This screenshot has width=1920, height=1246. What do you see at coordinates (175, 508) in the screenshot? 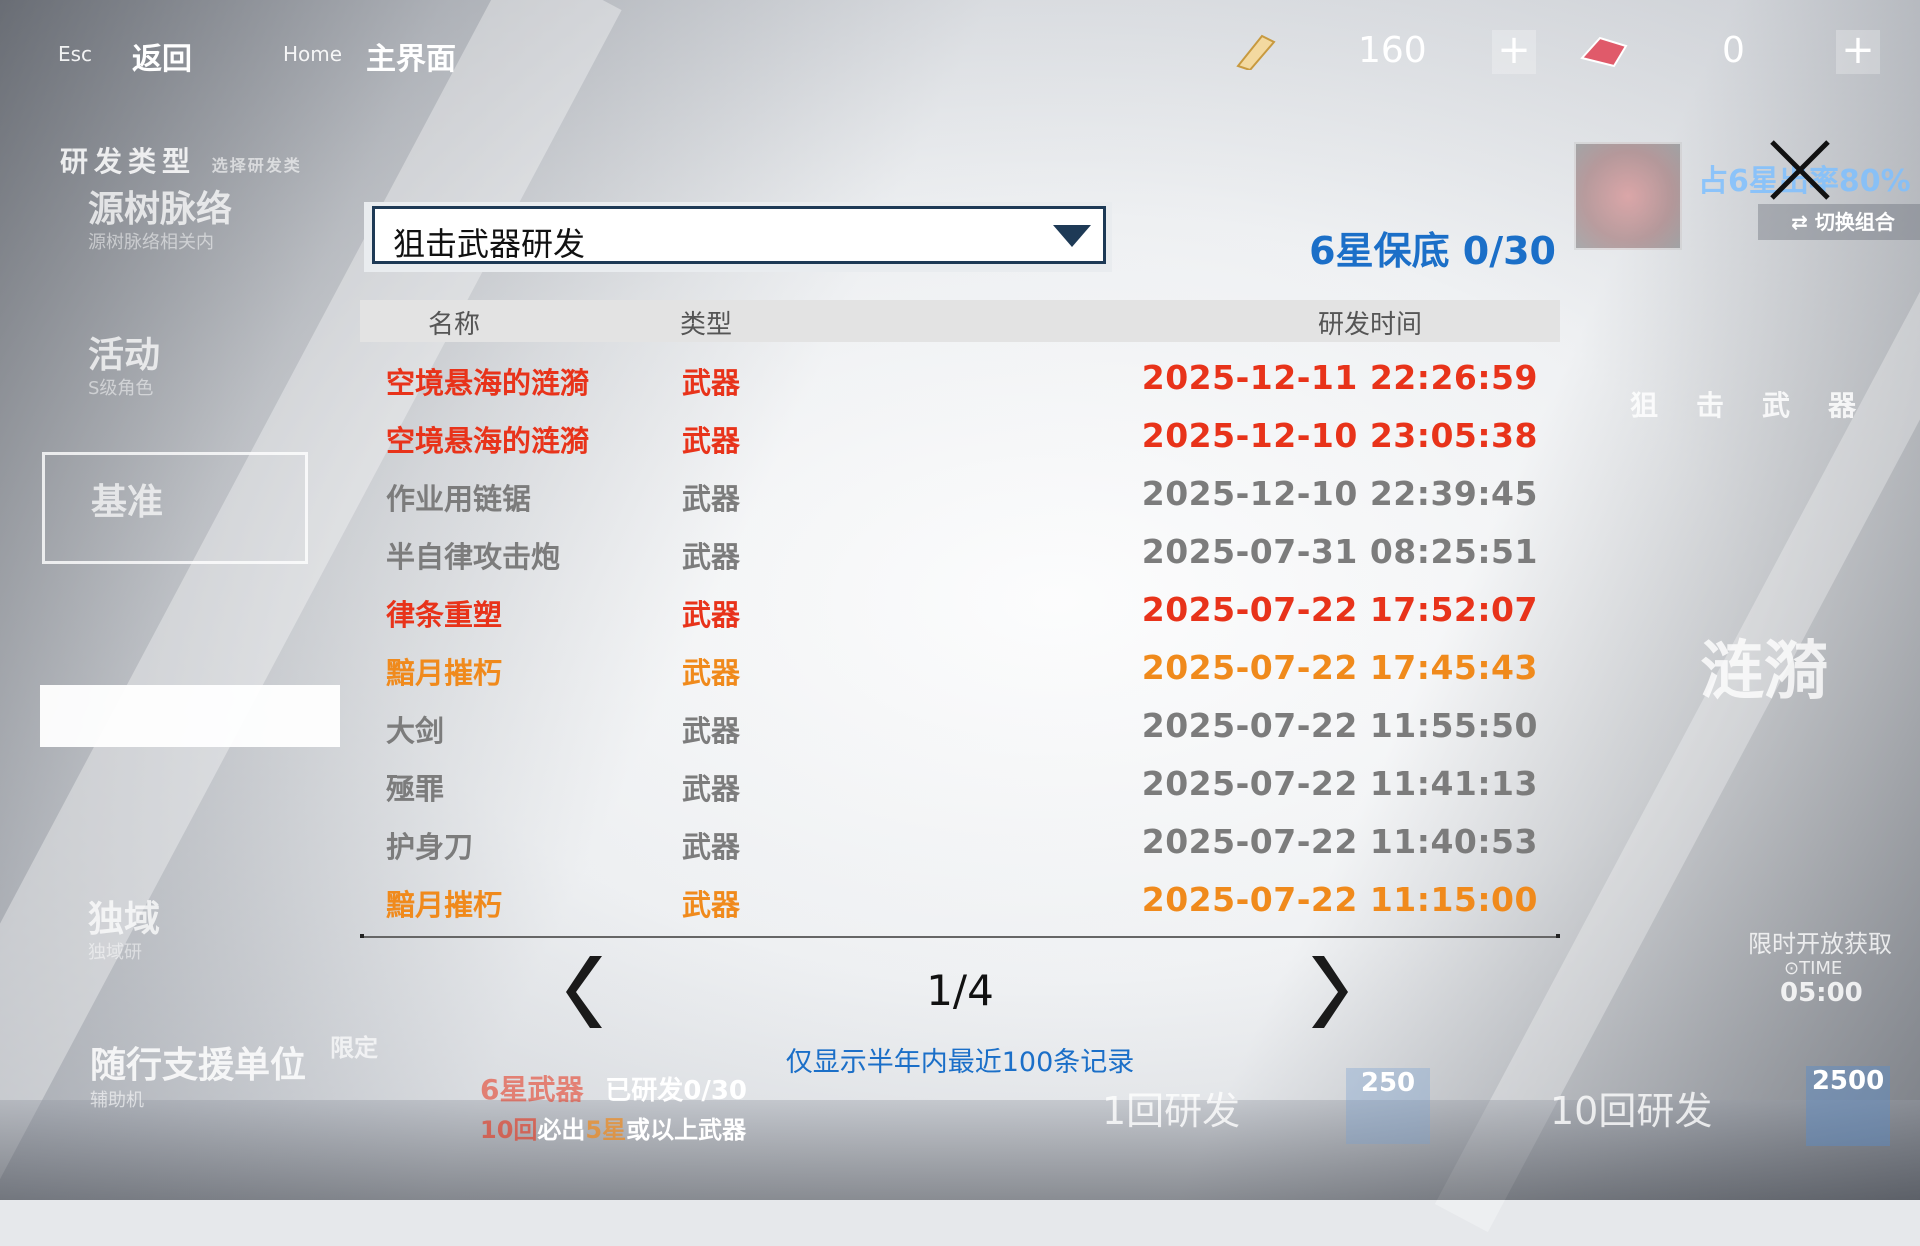
I see `menu-item-standard: 基准` at bounding box center [175, 508].